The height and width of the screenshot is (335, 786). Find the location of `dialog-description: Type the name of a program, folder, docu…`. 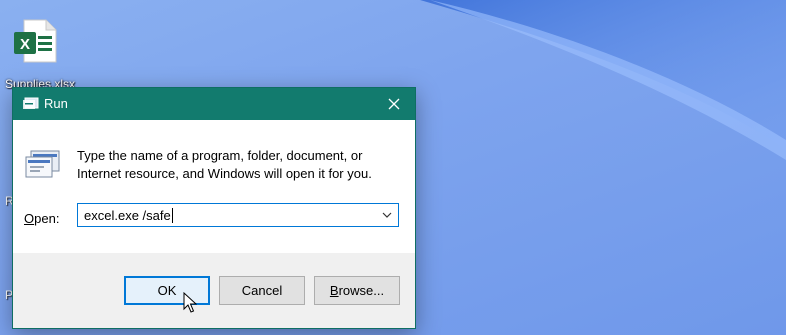

dialog-description: Type the name of a program, folder, docu… is located at coordinates (224, 164).